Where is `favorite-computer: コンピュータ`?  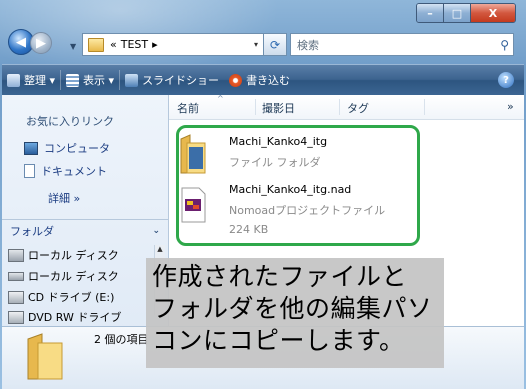
favorite-computer: コンピュータ is located at coordinates (67, 148).